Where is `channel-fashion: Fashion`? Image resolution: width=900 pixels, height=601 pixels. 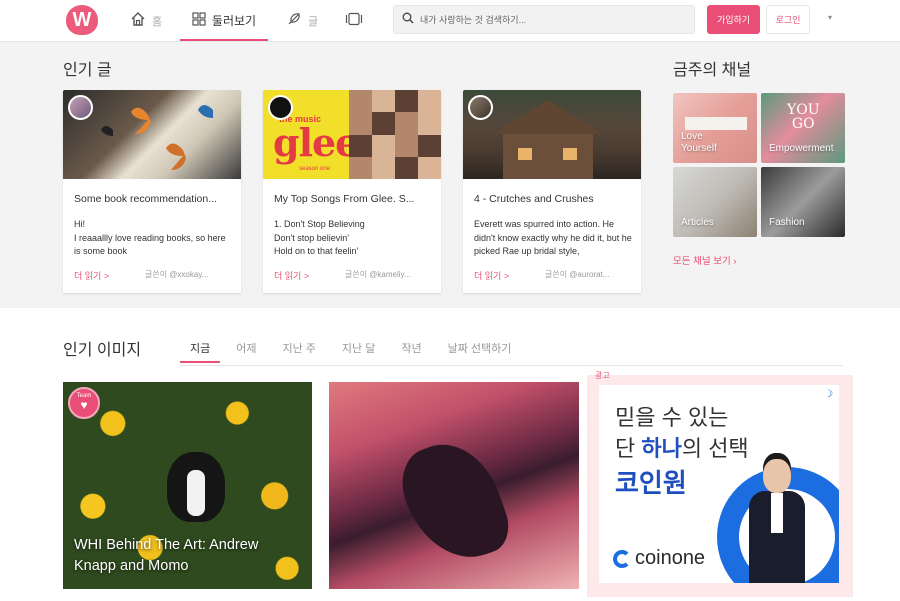
channel-fashion: Fashion is located at coordinates (803, 202).